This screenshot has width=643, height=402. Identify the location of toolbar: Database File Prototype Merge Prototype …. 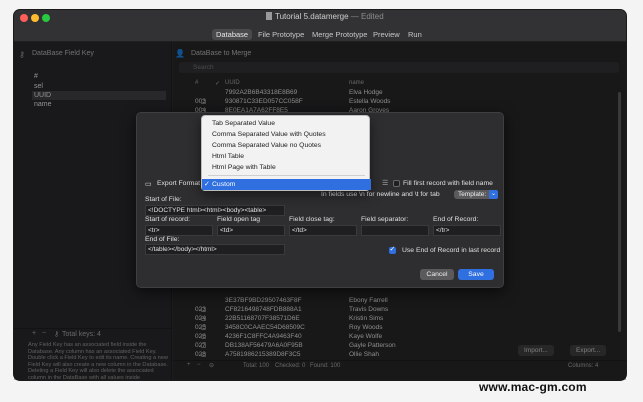
(320, 34).